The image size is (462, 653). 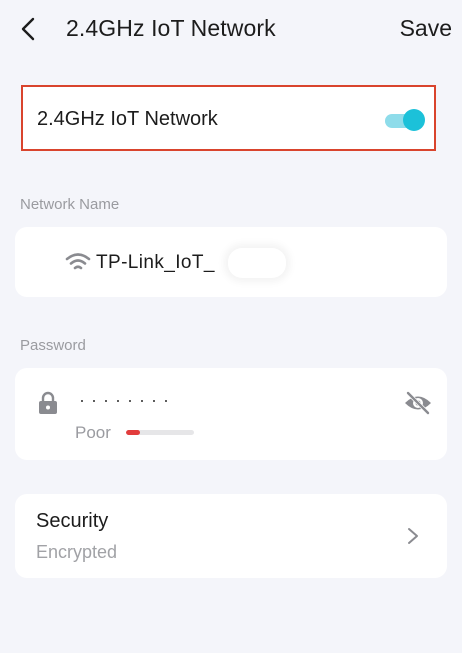 What do you see at coordinates (127, 119) in the screenshot?
I see `network-toggle-label: 2.4GHz IoT Network` at bounding box center [127, 119].